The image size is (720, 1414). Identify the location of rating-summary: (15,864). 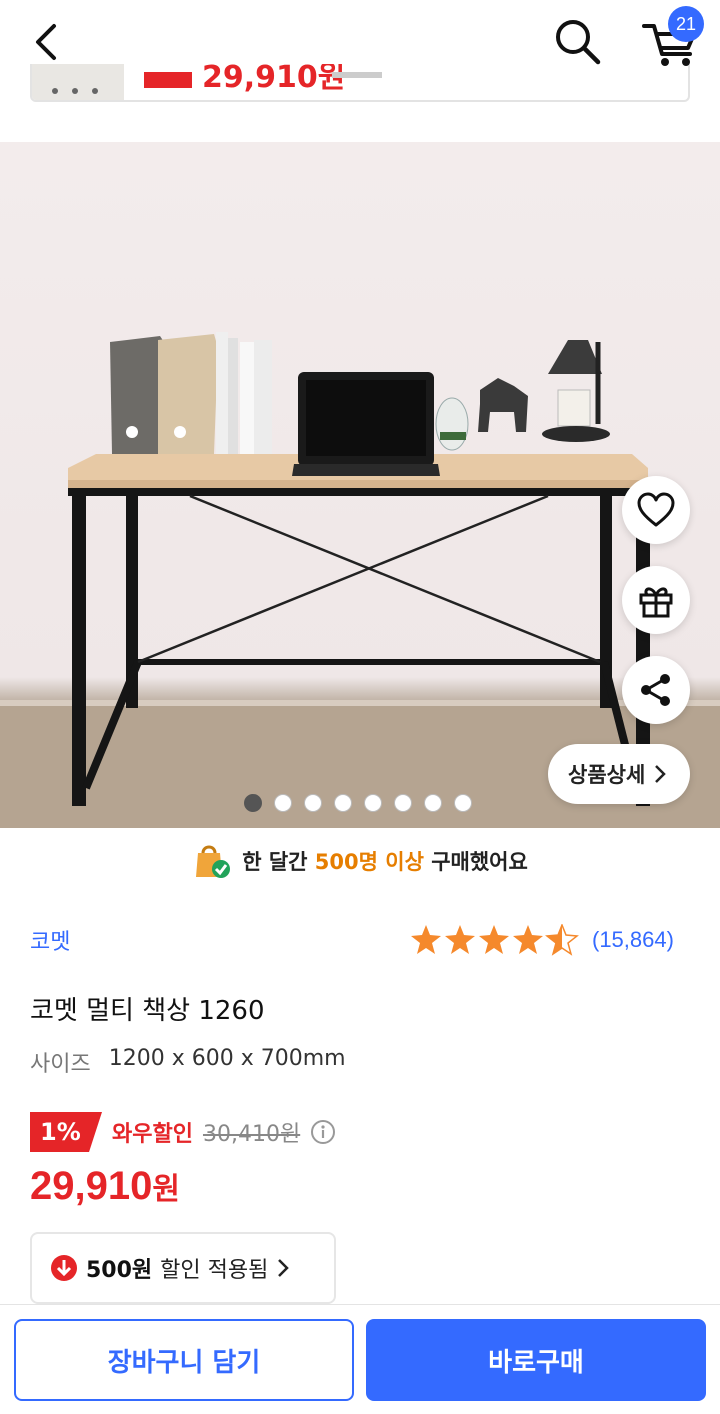
(542, 940).